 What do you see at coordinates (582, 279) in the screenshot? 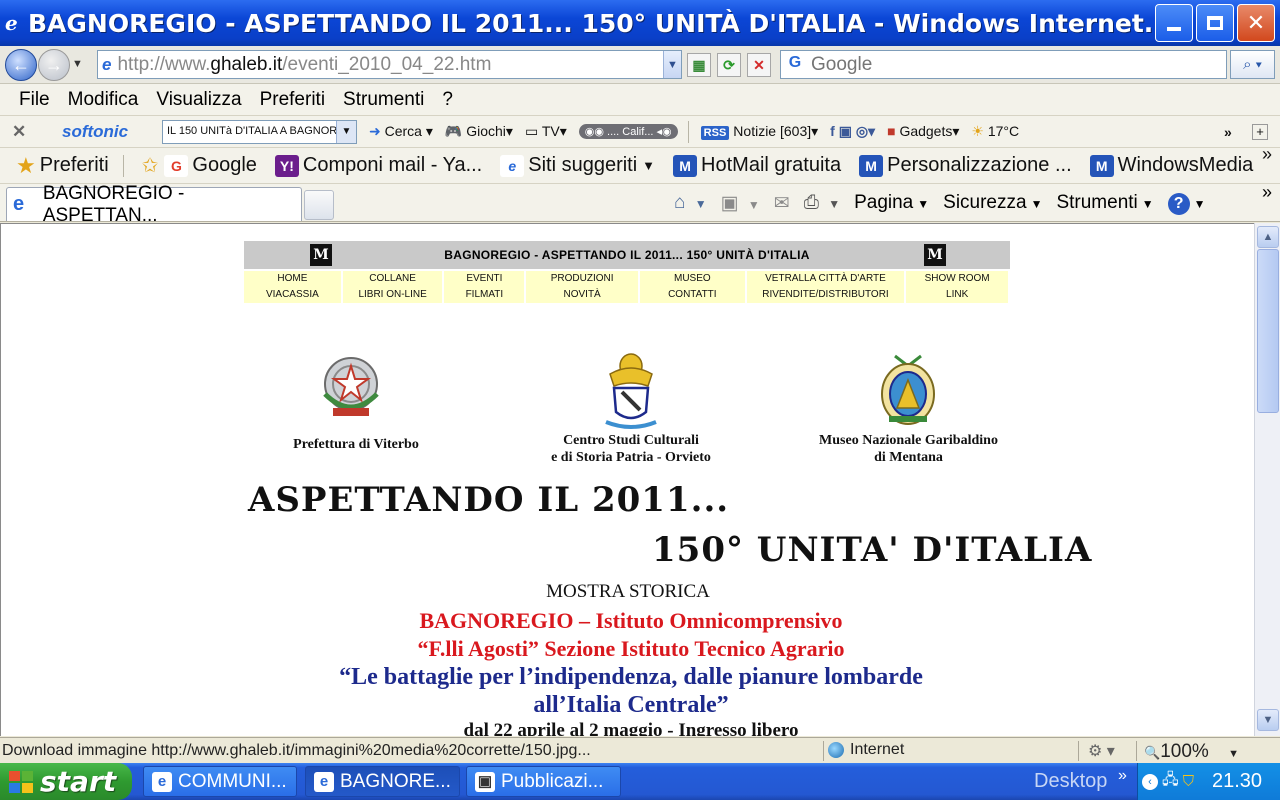
I see `nav-produzioni: PRODUZIONI` at bounding box center [582, 279].